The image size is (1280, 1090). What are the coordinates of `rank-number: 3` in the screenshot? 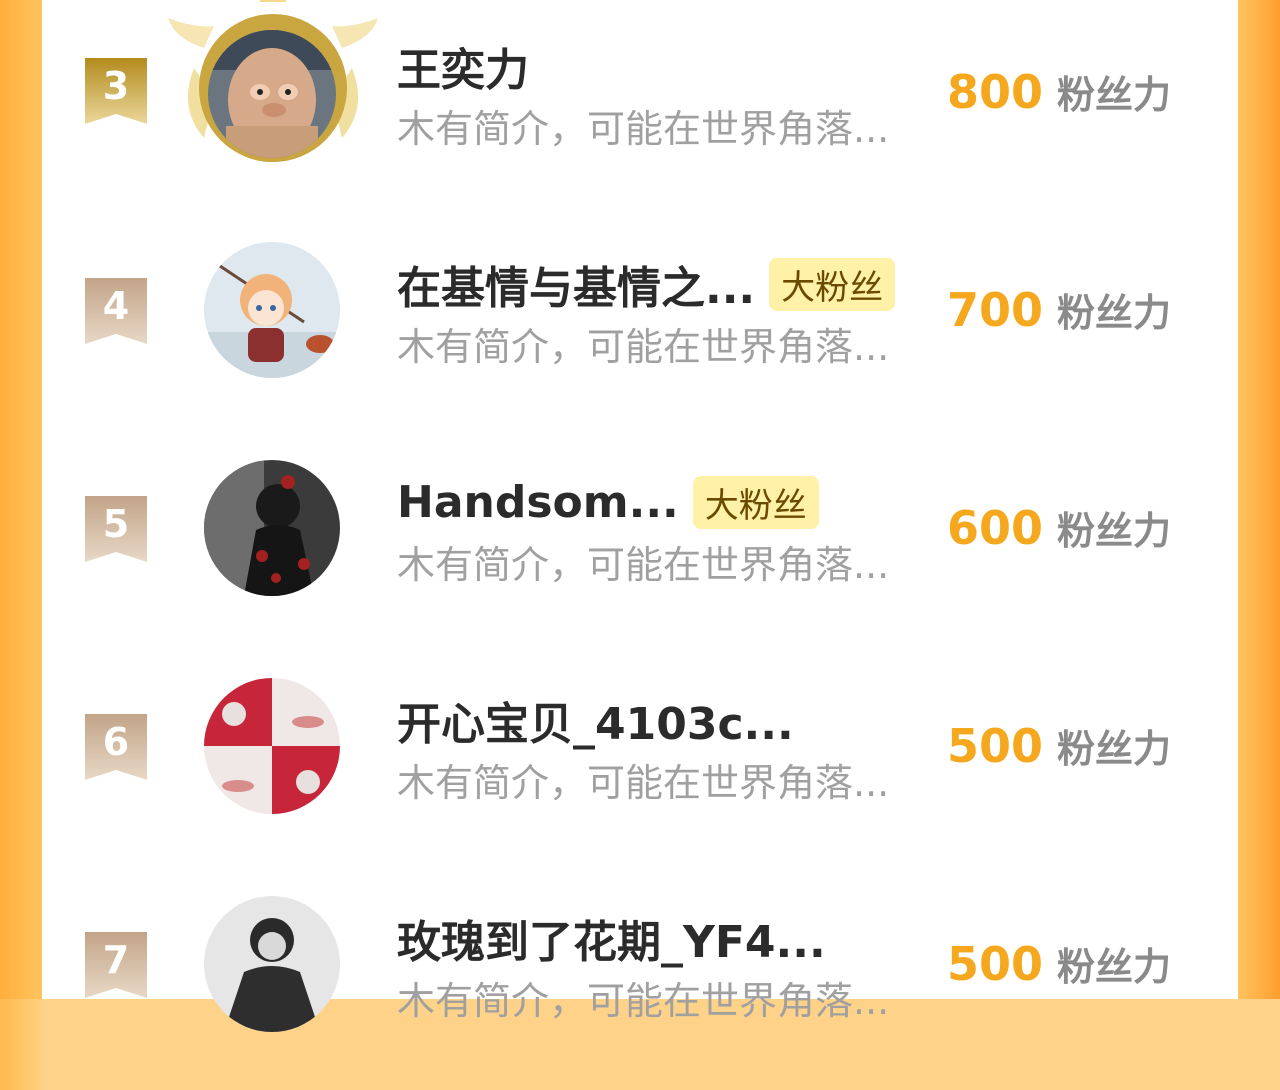 It's located at (116, 86).